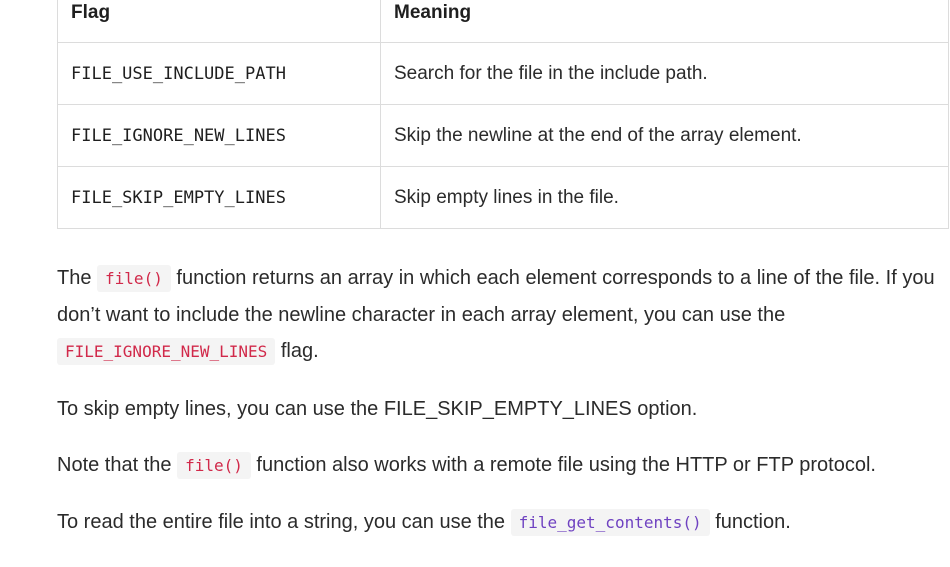 The image size is (950, 567). What do you see at coordinates (664, 21) in the screenshot?
I see `header-meaning: Meaning` at bounding box center [664, 21].